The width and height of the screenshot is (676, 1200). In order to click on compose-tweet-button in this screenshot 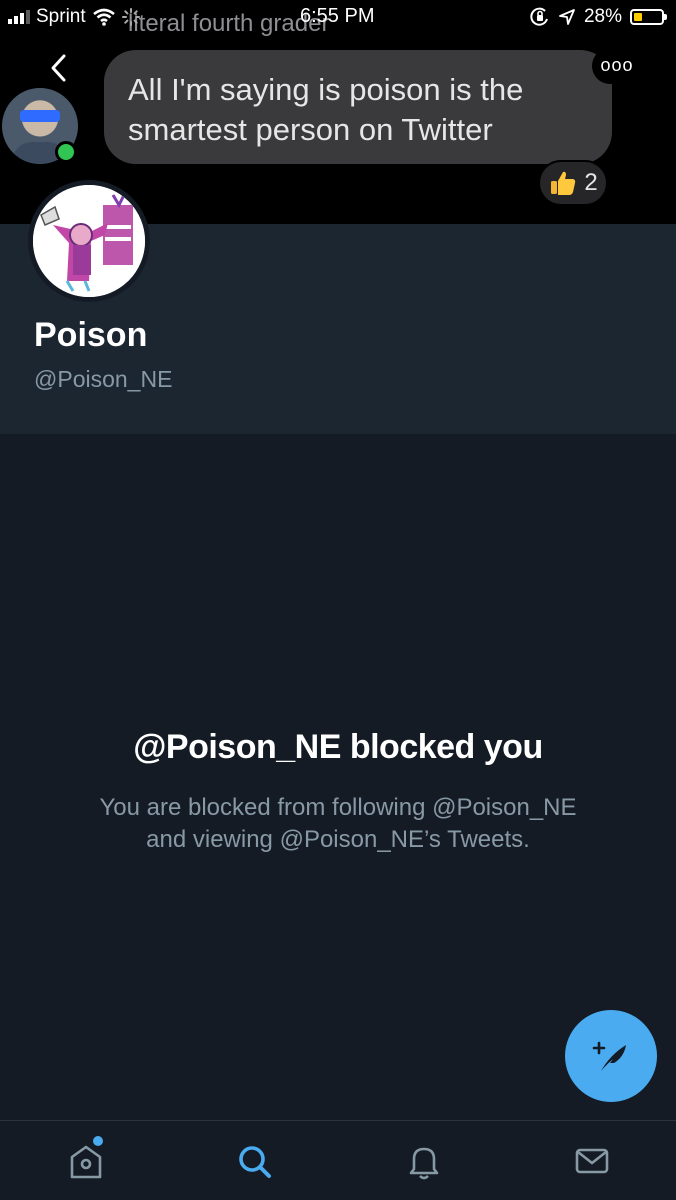, I will do `click(611, 1056)`.